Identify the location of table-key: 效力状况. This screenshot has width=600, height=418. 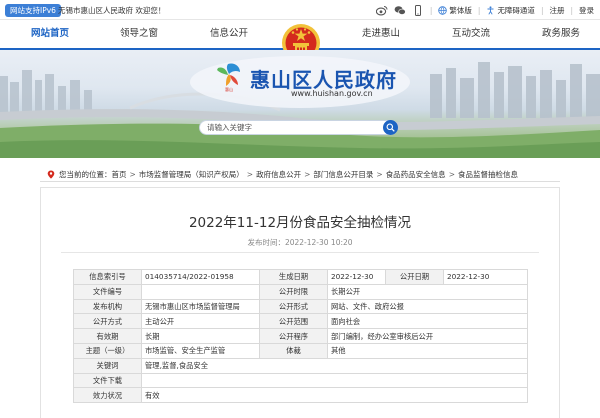
(107, 395).